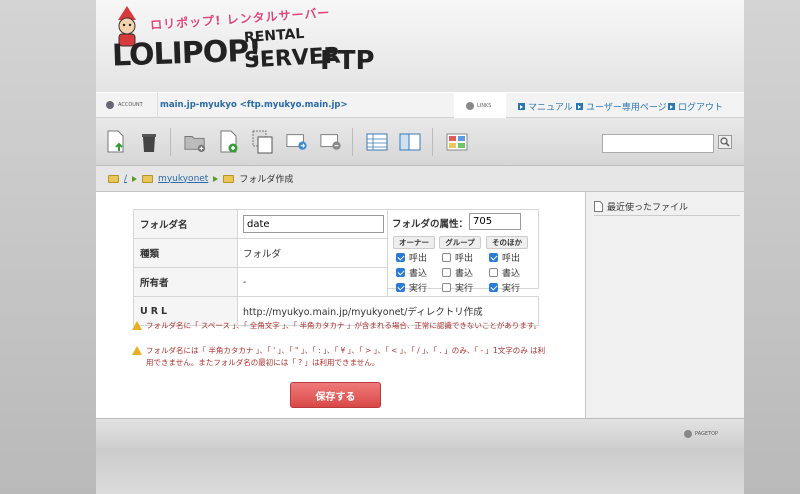 The height and width of the screenshot is (494, 800). Describe the element at coordinates (130, 105) in the screenshot. I see `account-label-text: ACCOUNT` at that location.